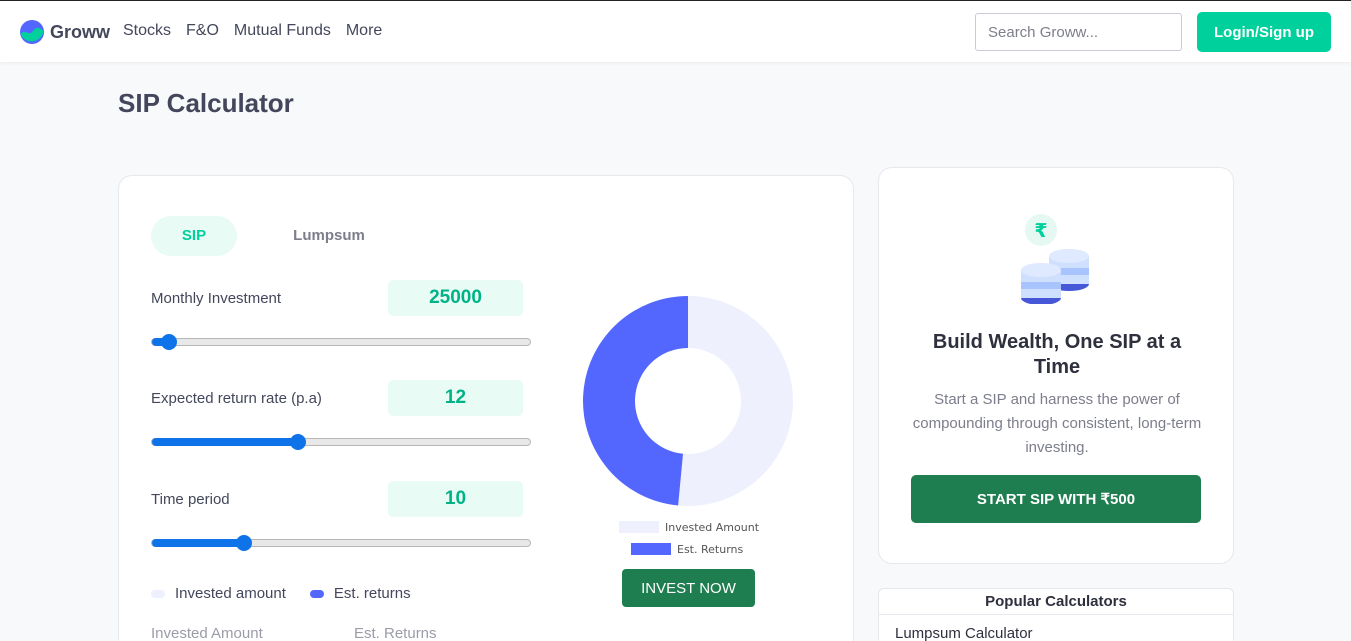 The height and width of the screenshot is (641, 1351). I want to click on tab-sip: SIP, so click(194, 236).